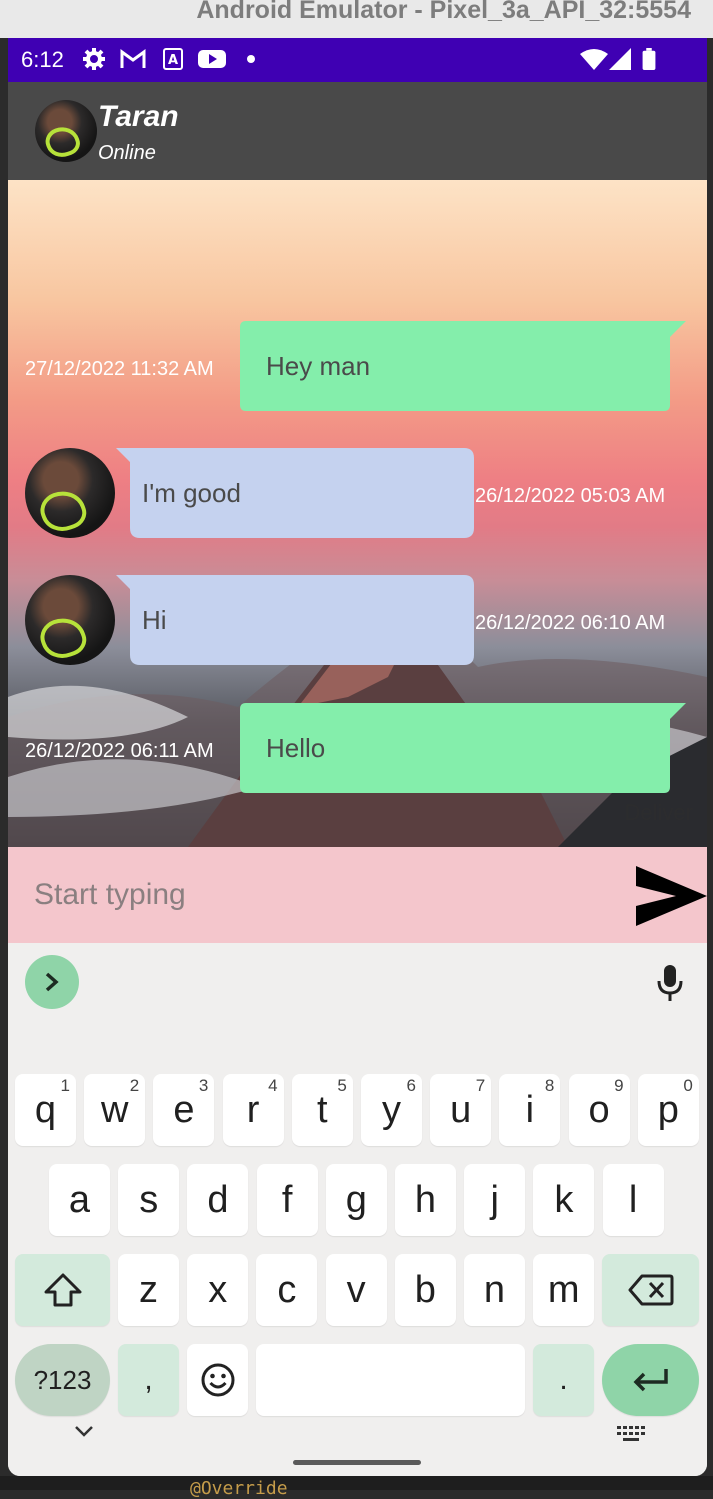  I want to click on period-key: ., so click(563, 1380).